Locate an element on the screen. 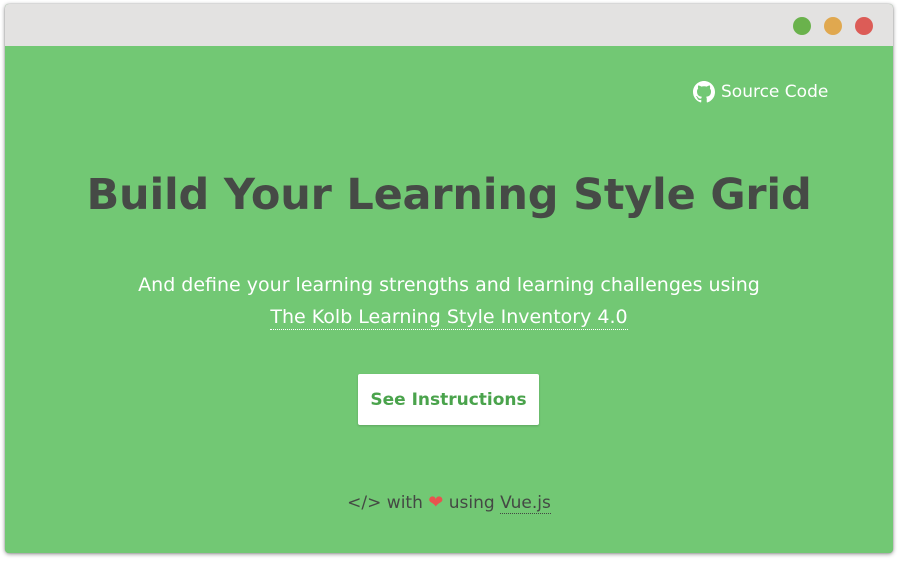 This screenshot has width=901, height=561. kolb-inventory-link: The Kolb Learning Style Inventory 4.0 is located at coordinates (449, 318).